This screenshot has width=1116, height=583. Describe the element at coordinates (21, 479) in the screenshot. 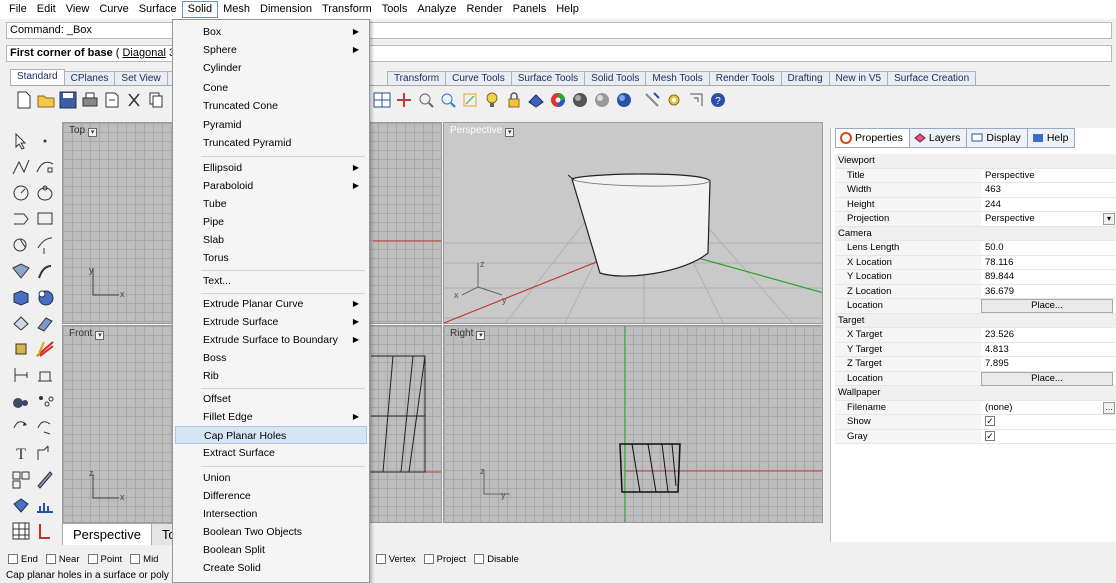

I see `block-icon` at that location.